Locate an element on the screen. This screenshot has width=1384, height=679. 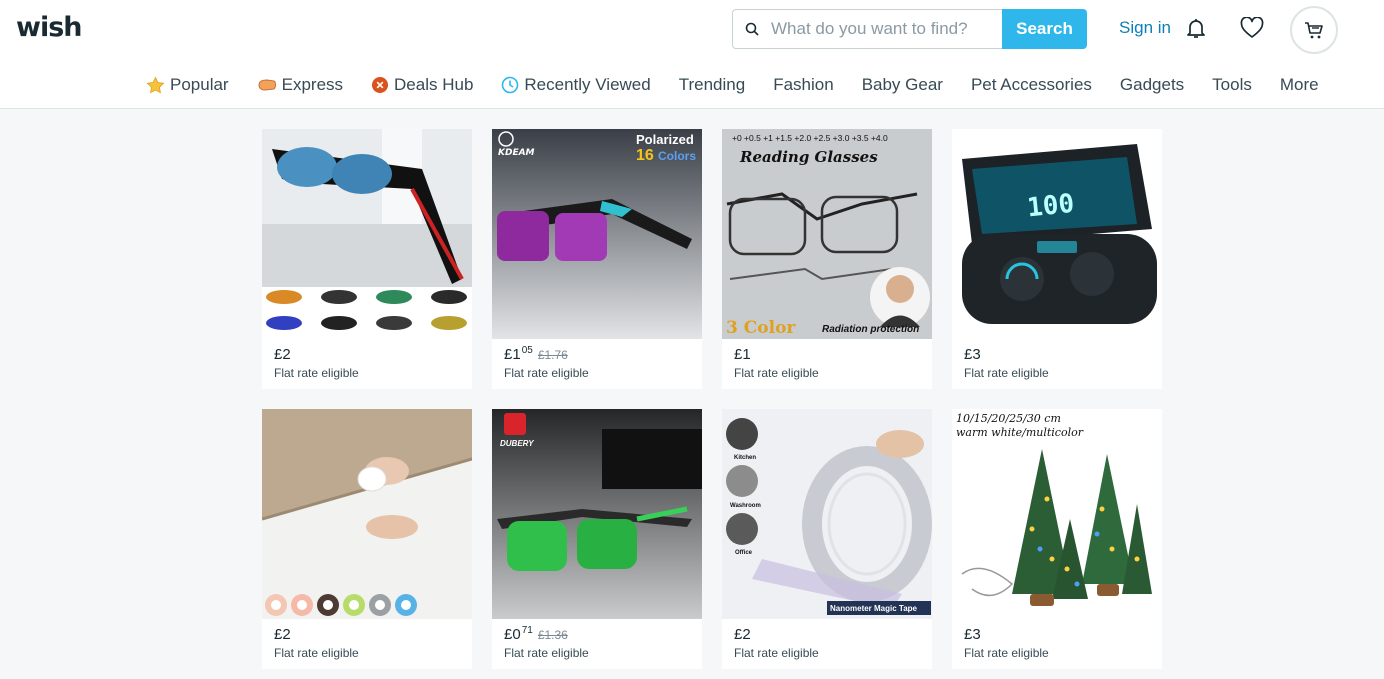
nav-label: Popular is located at coordinates (199, 84).